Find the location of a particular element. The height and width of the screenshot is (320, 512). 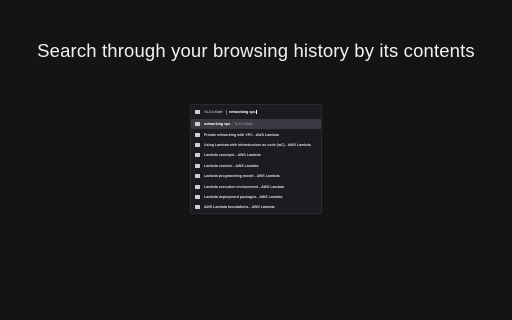

result-row: Private networking with VPC - AWS Lambda is located at coordinates (256, 134).